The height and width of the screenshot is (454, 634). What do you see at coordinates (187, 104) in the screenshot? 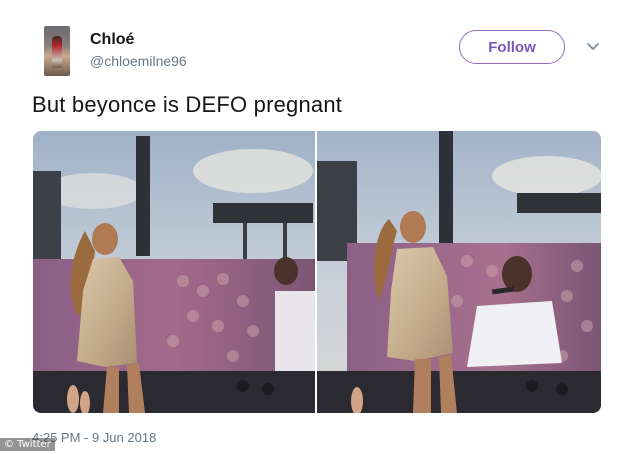
I see `tweet-text: But beyonce is DEFO pregnant` at bounding box center [187, 104].